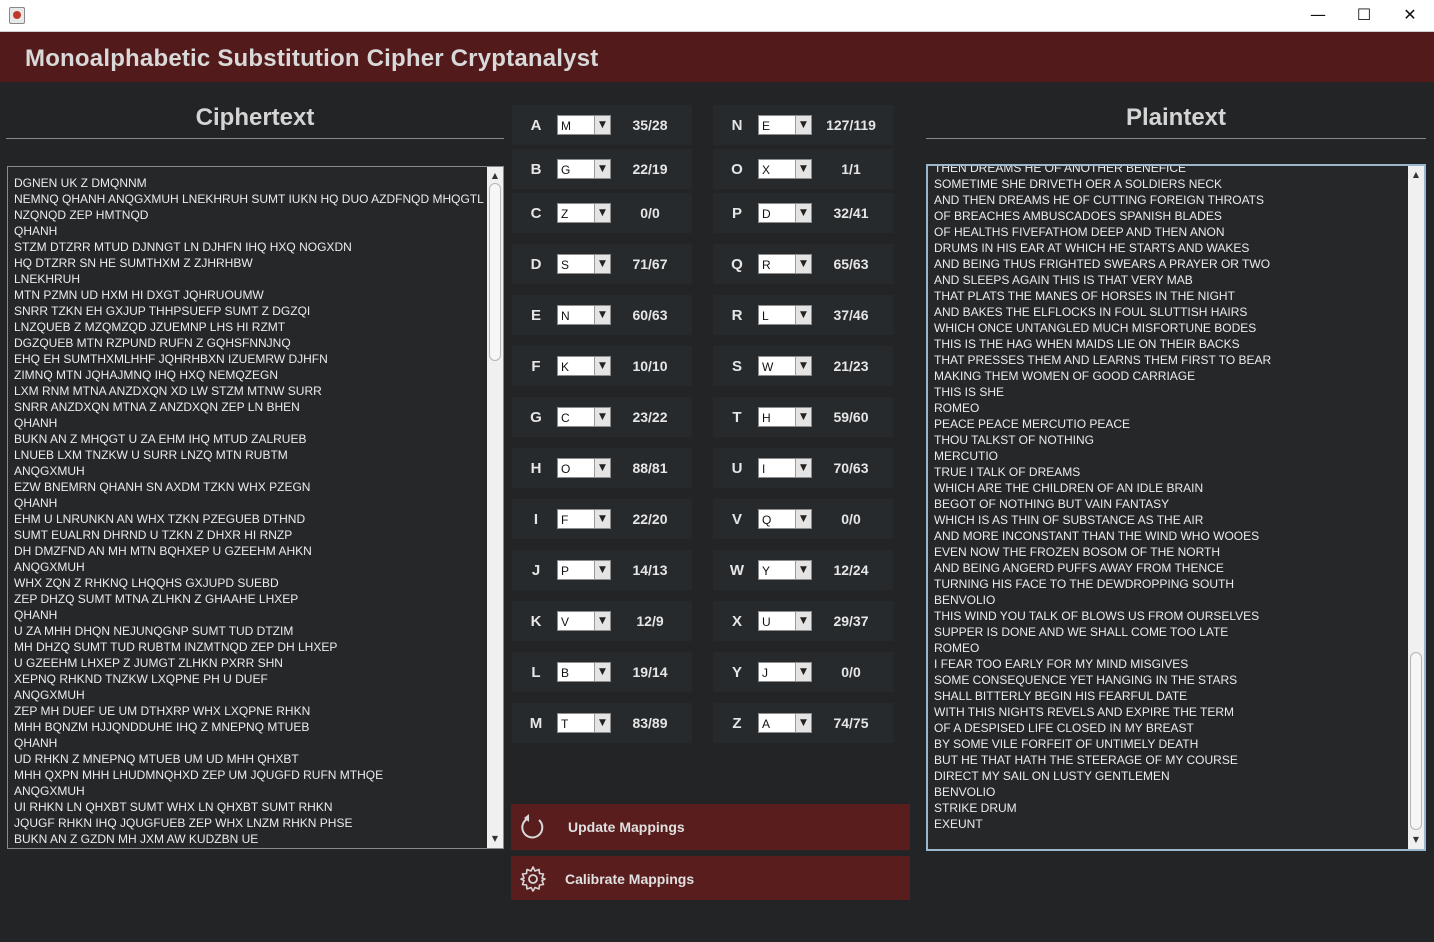  I want to click on mapping-row-c: C Z ▼ 0/0, so click(602, 213).